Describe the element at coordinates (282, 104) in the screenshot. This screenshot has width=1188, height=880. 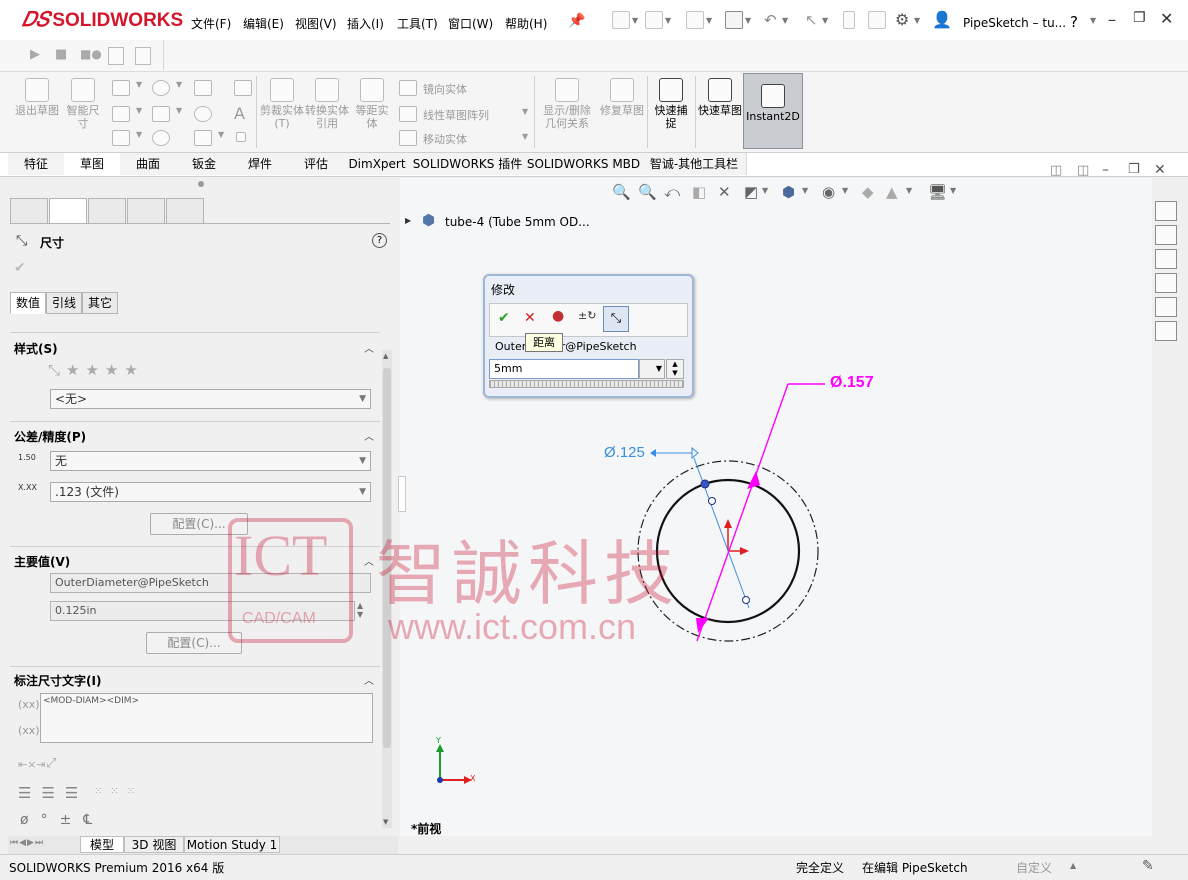
I see `trim-entities-button: 剪裁实体(T)` at that location.